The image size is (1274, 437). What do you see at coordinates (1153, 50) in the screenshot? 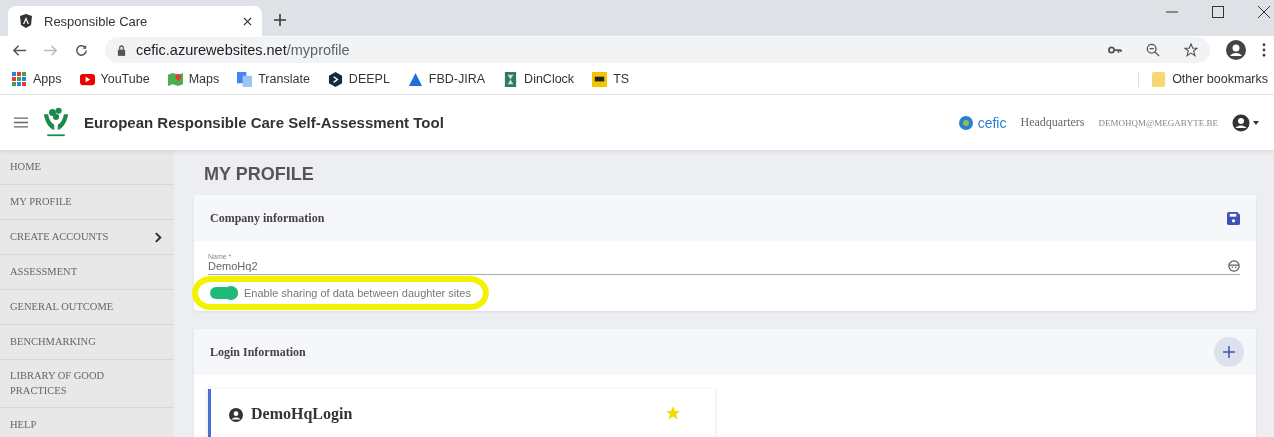
I see `zoom-out-icon` at bounding box center [1153, 50].